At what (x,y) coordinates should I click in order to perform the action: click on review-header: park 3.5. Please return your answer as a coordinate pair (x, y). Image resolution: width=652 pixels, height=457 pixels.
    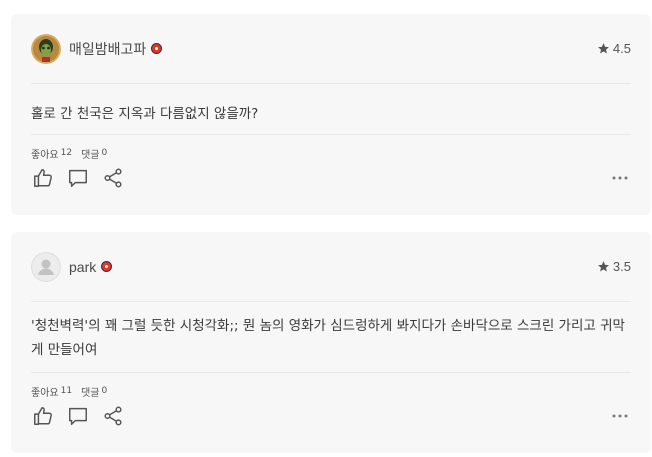
    Looking at the image, I should click on (331, 267).